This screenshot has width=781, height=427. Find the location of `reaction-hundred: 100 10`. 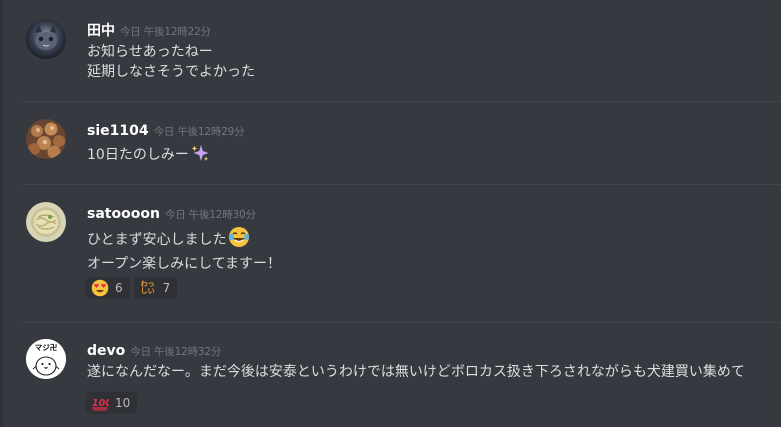

reaction-hundred: 100 10 is located at coordinates (112, 403).